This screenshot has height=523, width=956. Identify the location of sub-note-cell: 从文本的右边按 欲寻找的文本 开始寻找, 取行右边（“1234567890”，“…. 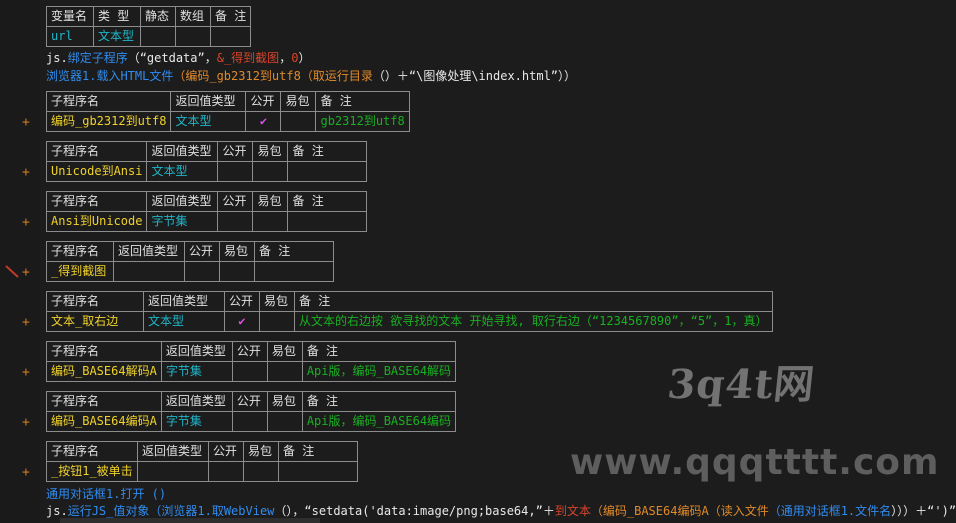
(533, 321).